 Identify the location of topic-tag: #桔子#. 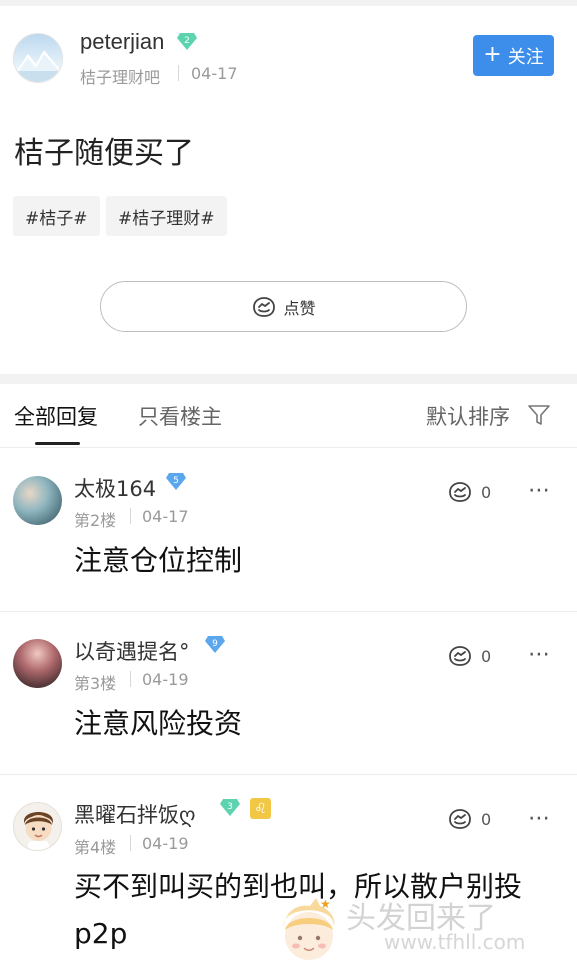
(56, 216).